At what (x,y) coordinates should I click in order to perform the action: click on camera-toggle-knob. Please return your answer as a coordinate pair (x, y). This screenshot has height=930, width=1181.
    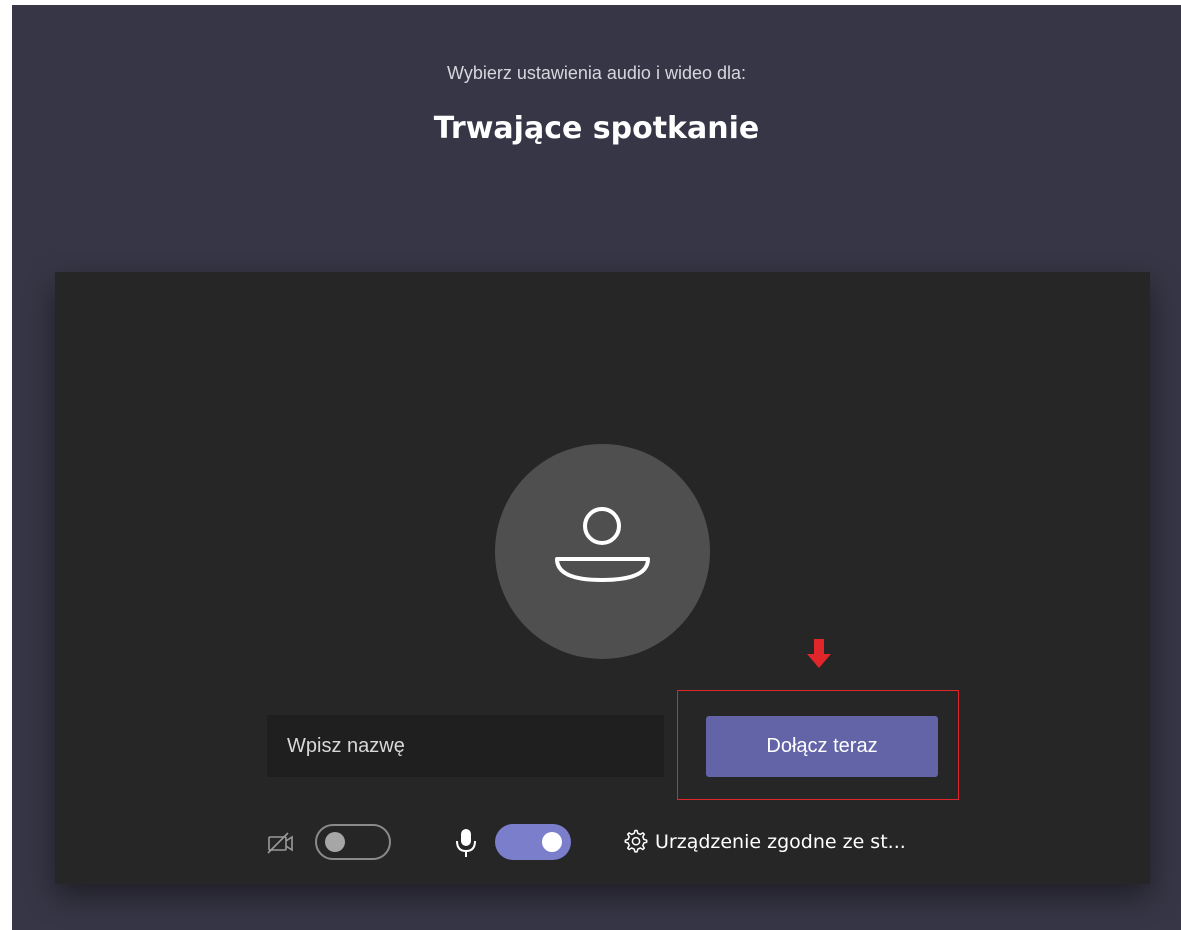
    Looking at the image, I should click on (335, 842).